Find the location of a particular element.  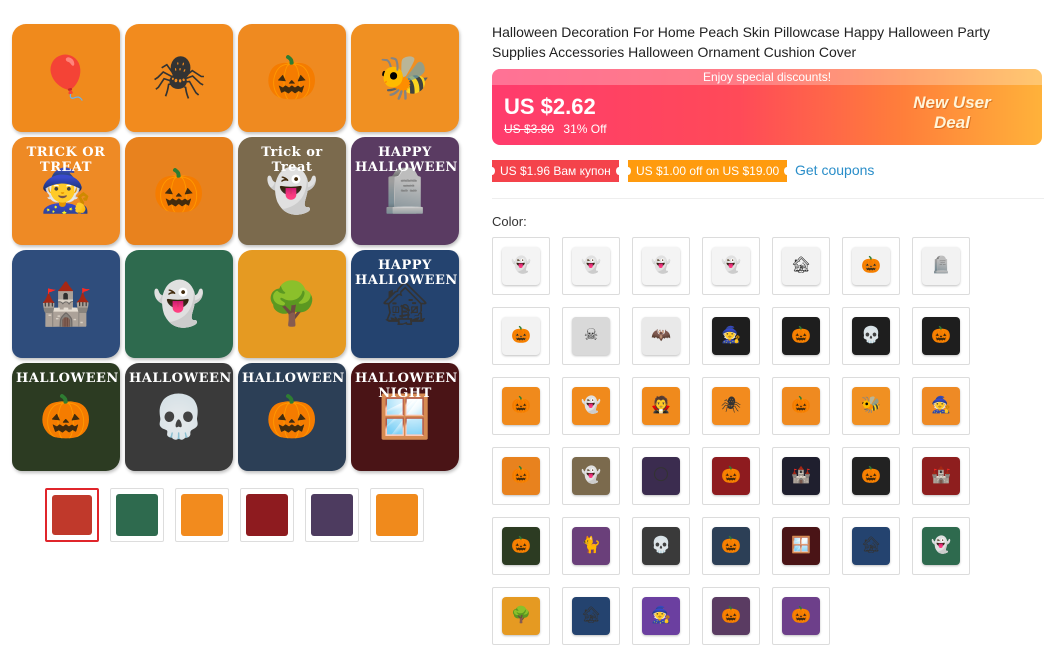

color-swatch: 🌳 is located at coordinates (521, 616).